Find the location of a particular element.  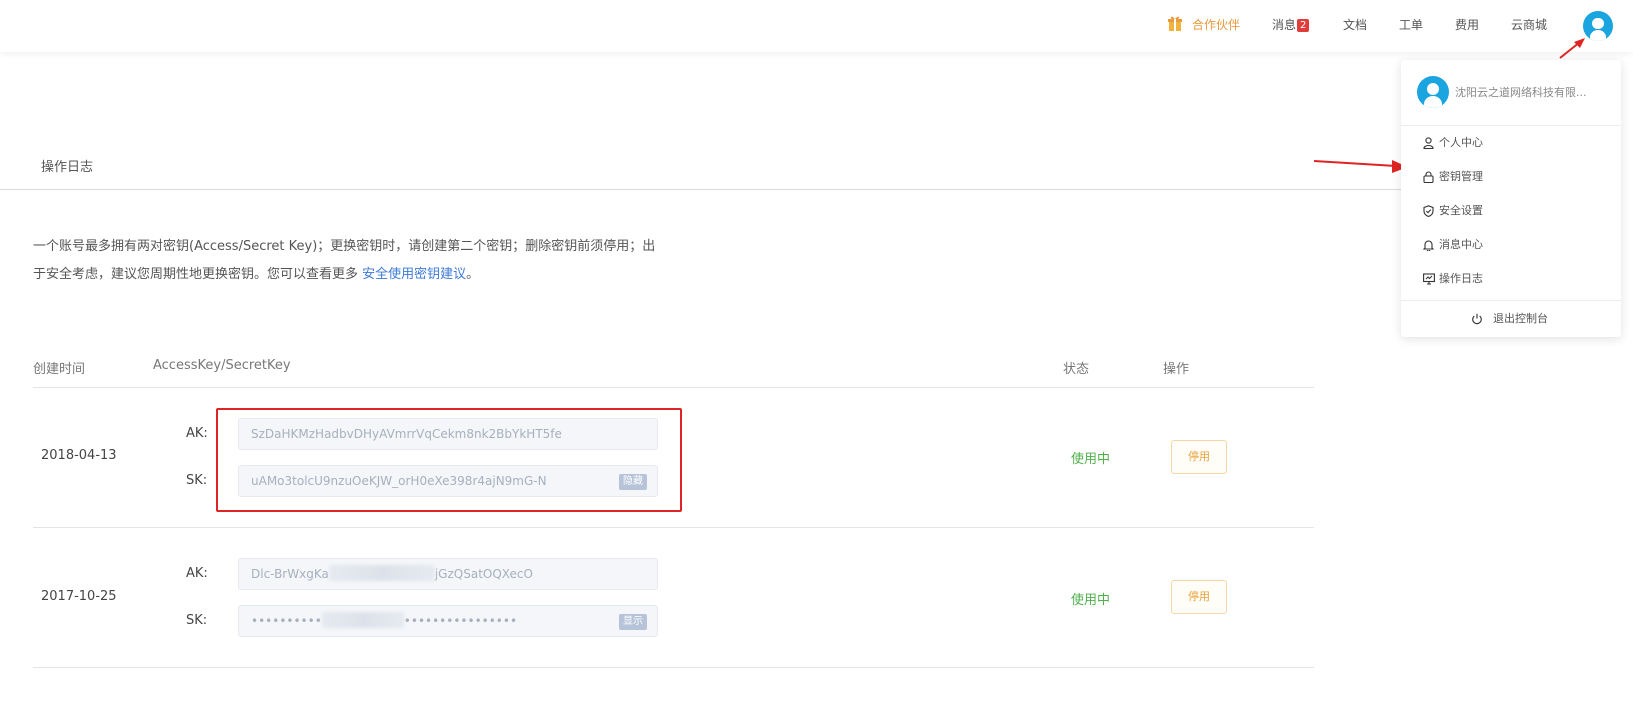

menu-item-label: 操作日志 is located at coordinates (1461, 278).